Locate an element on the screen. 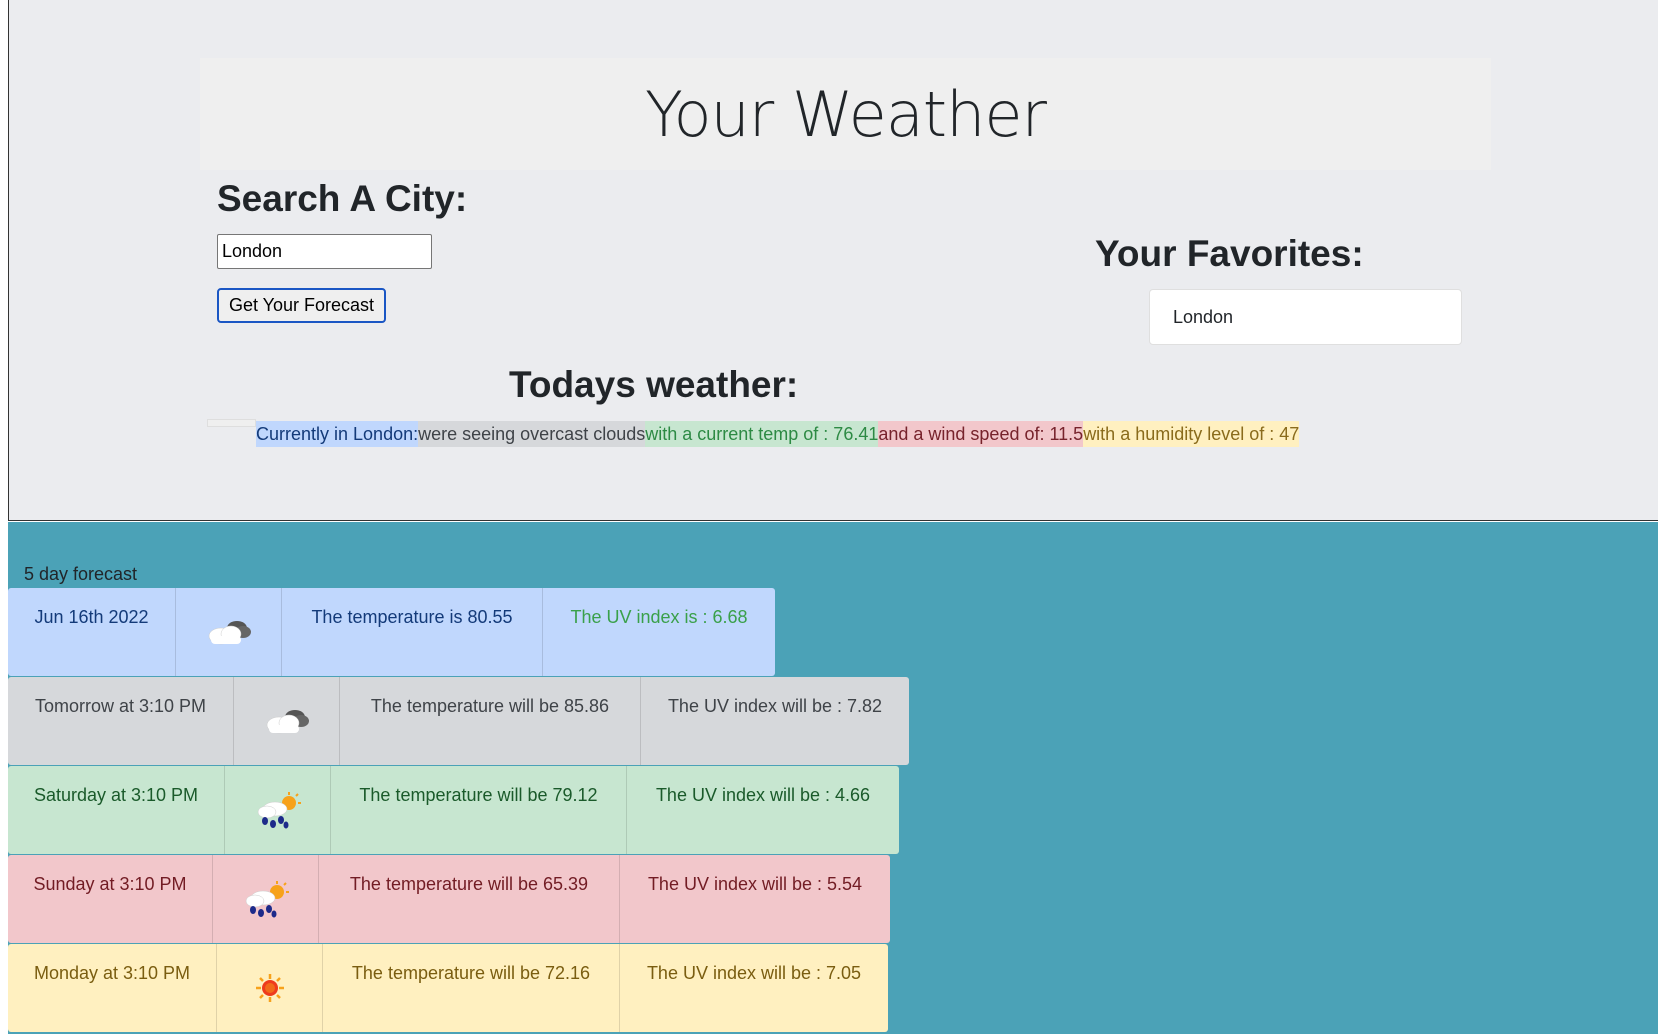  favorite-city-london: London is located at coordinates (1305, 317).